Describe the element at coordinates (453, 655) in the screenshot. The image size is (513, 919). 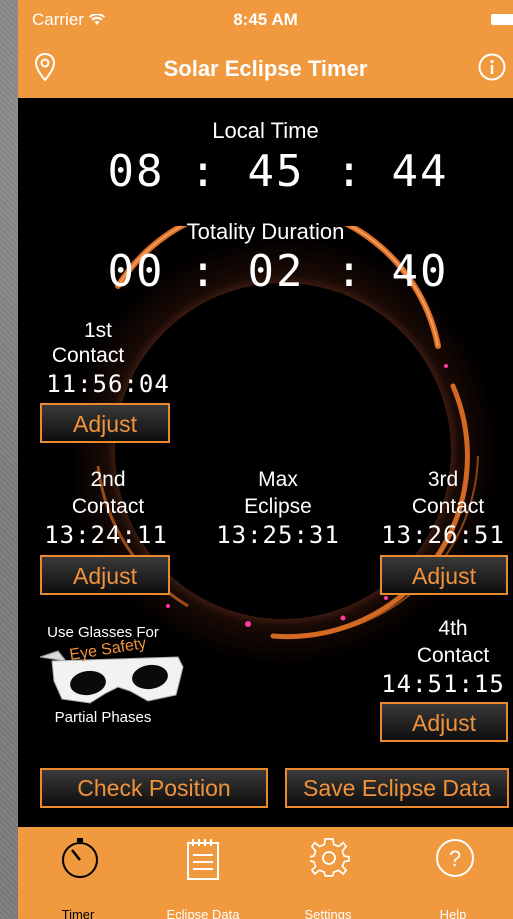
I see `fourth-contact-line2: Contact` at that location.